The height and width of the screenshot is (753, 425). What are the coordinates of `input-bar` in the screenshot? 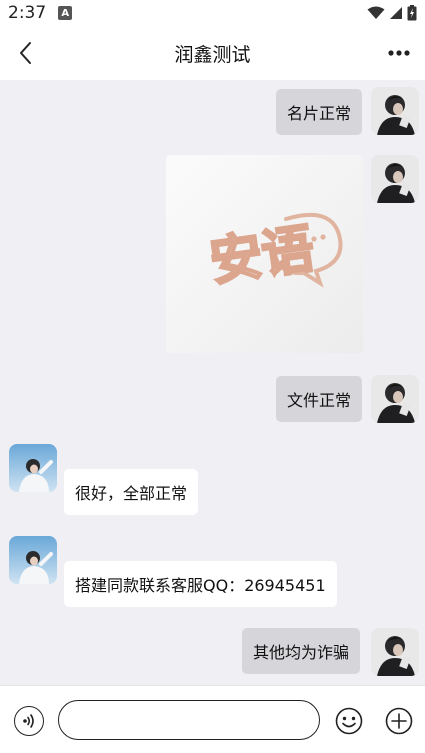 It's located at (212, 719).